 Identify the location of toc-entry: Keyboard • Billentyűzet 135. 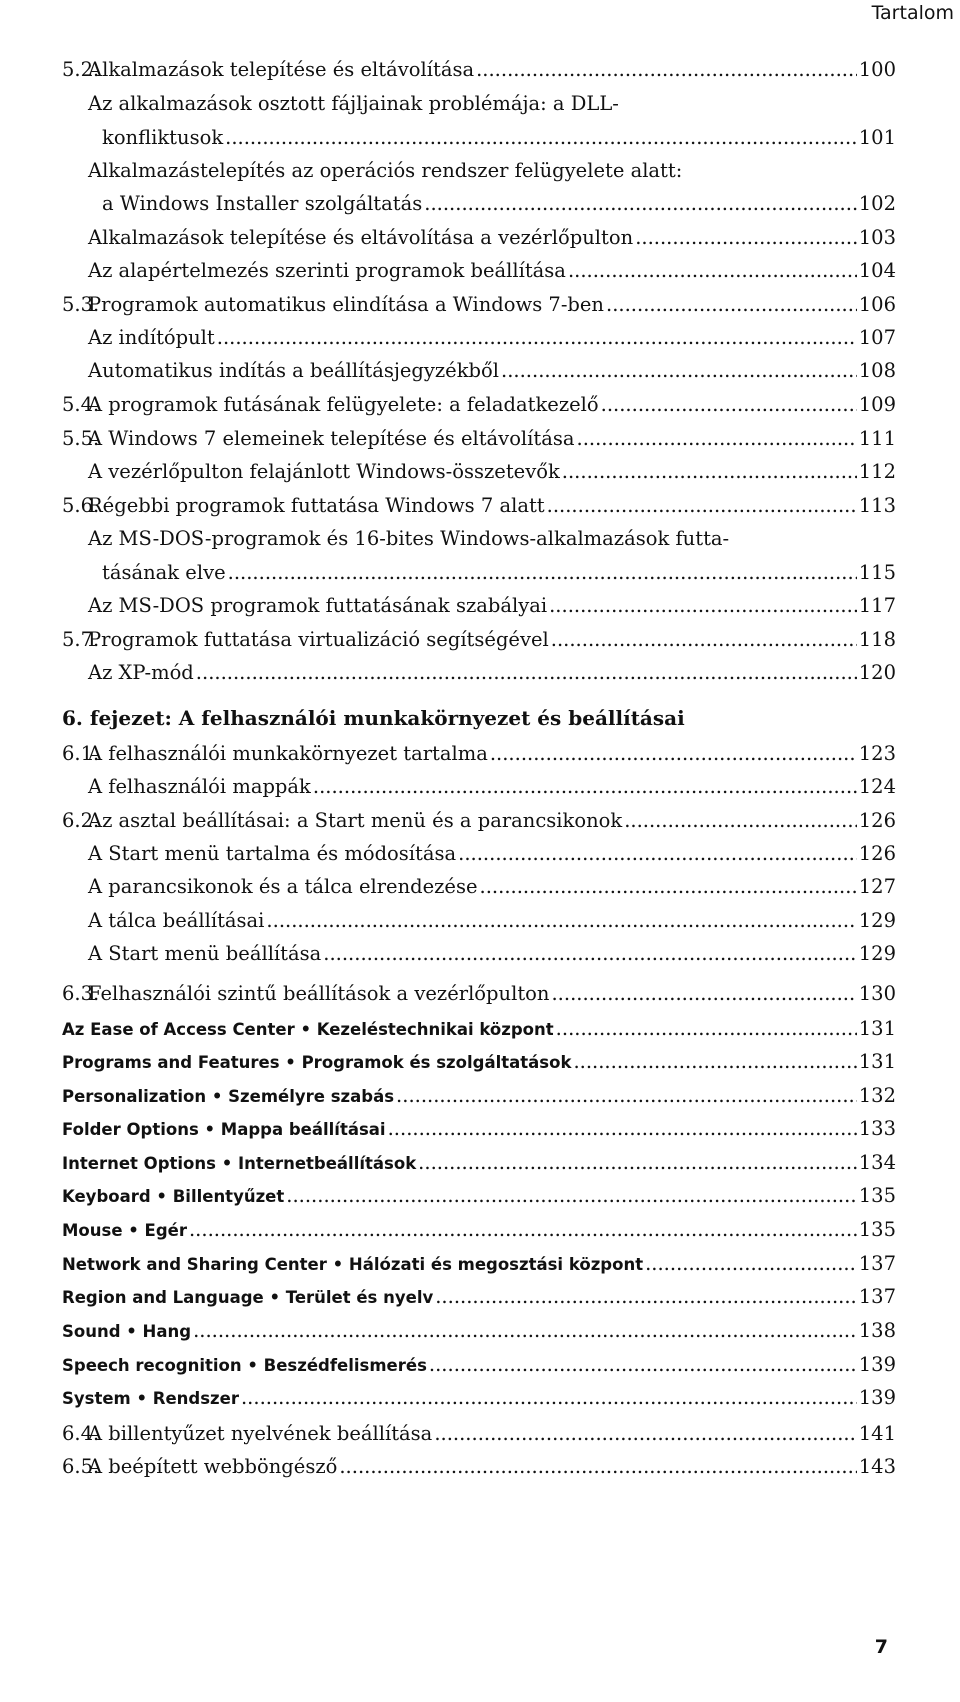
(479, 1196).